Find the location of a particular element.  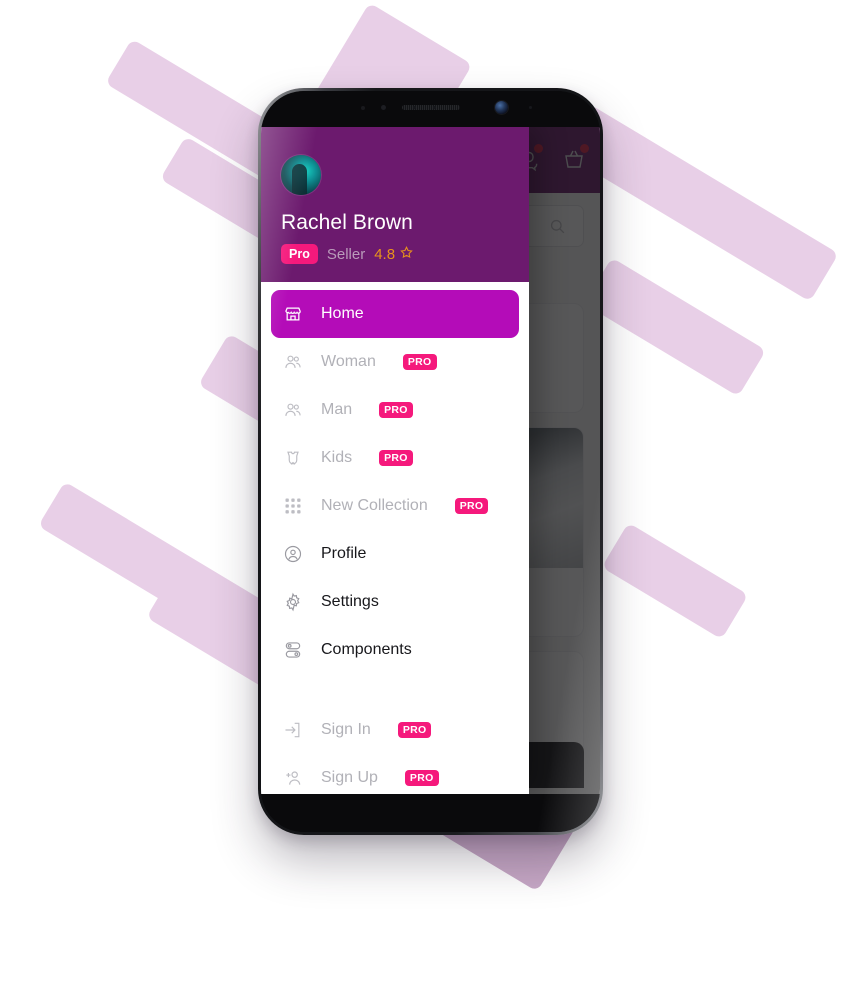

user-name: Rachel Brown is located at coordinates (347, 222).